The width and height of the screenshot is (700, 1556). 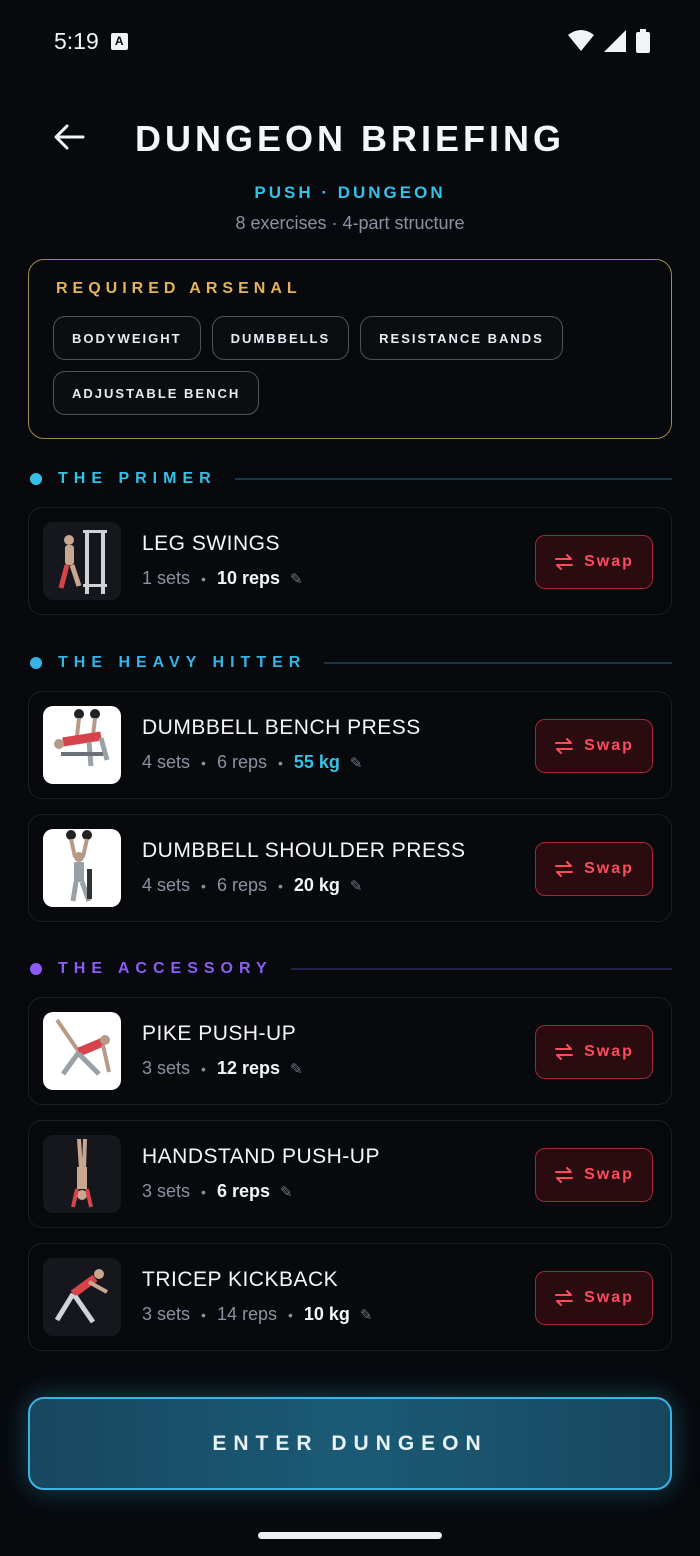 I want to click on exercise-name: HANDSTAND PUSH-UP, so click(x=261, y=1156).